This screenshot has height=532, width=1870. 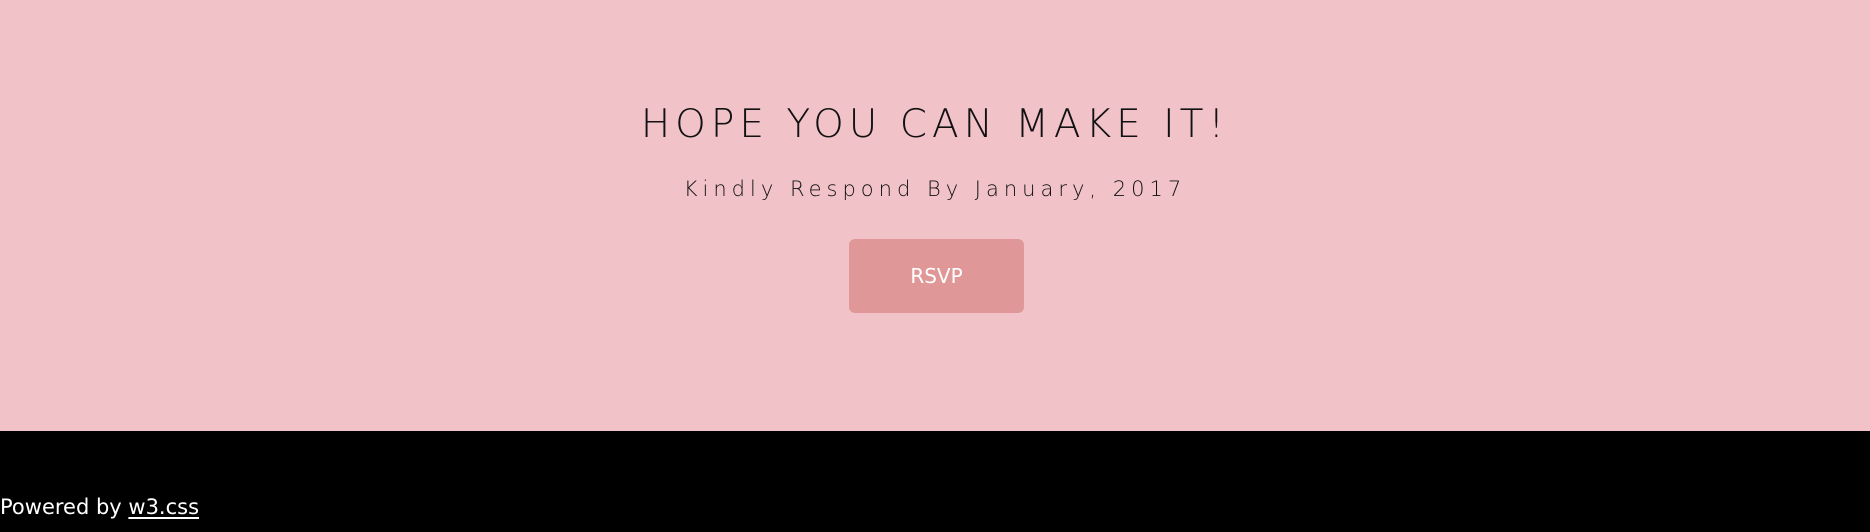 What do you see at coordinates (163, 507) in the screenshot?
I see `w3css-link: w3.css` at bounding box center [163, 507].